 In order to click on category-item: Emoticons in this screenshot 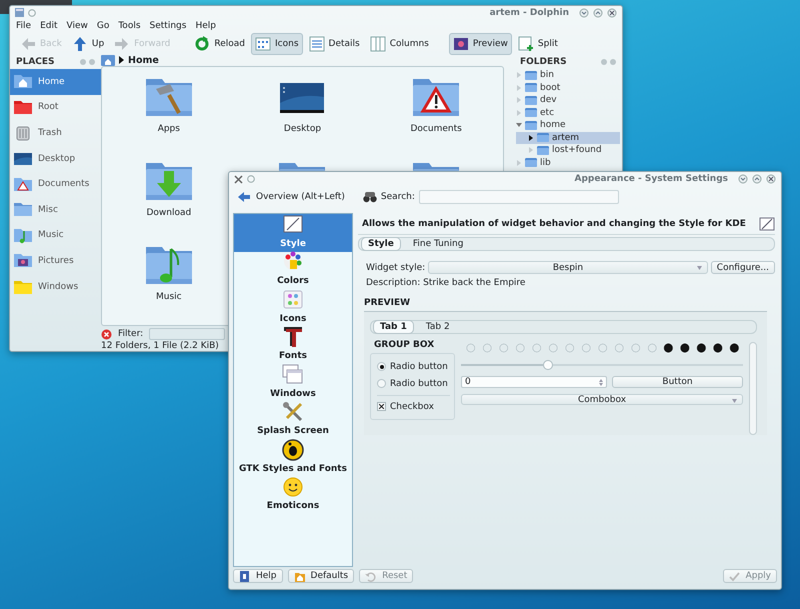, I will do `click(293, 495)`.